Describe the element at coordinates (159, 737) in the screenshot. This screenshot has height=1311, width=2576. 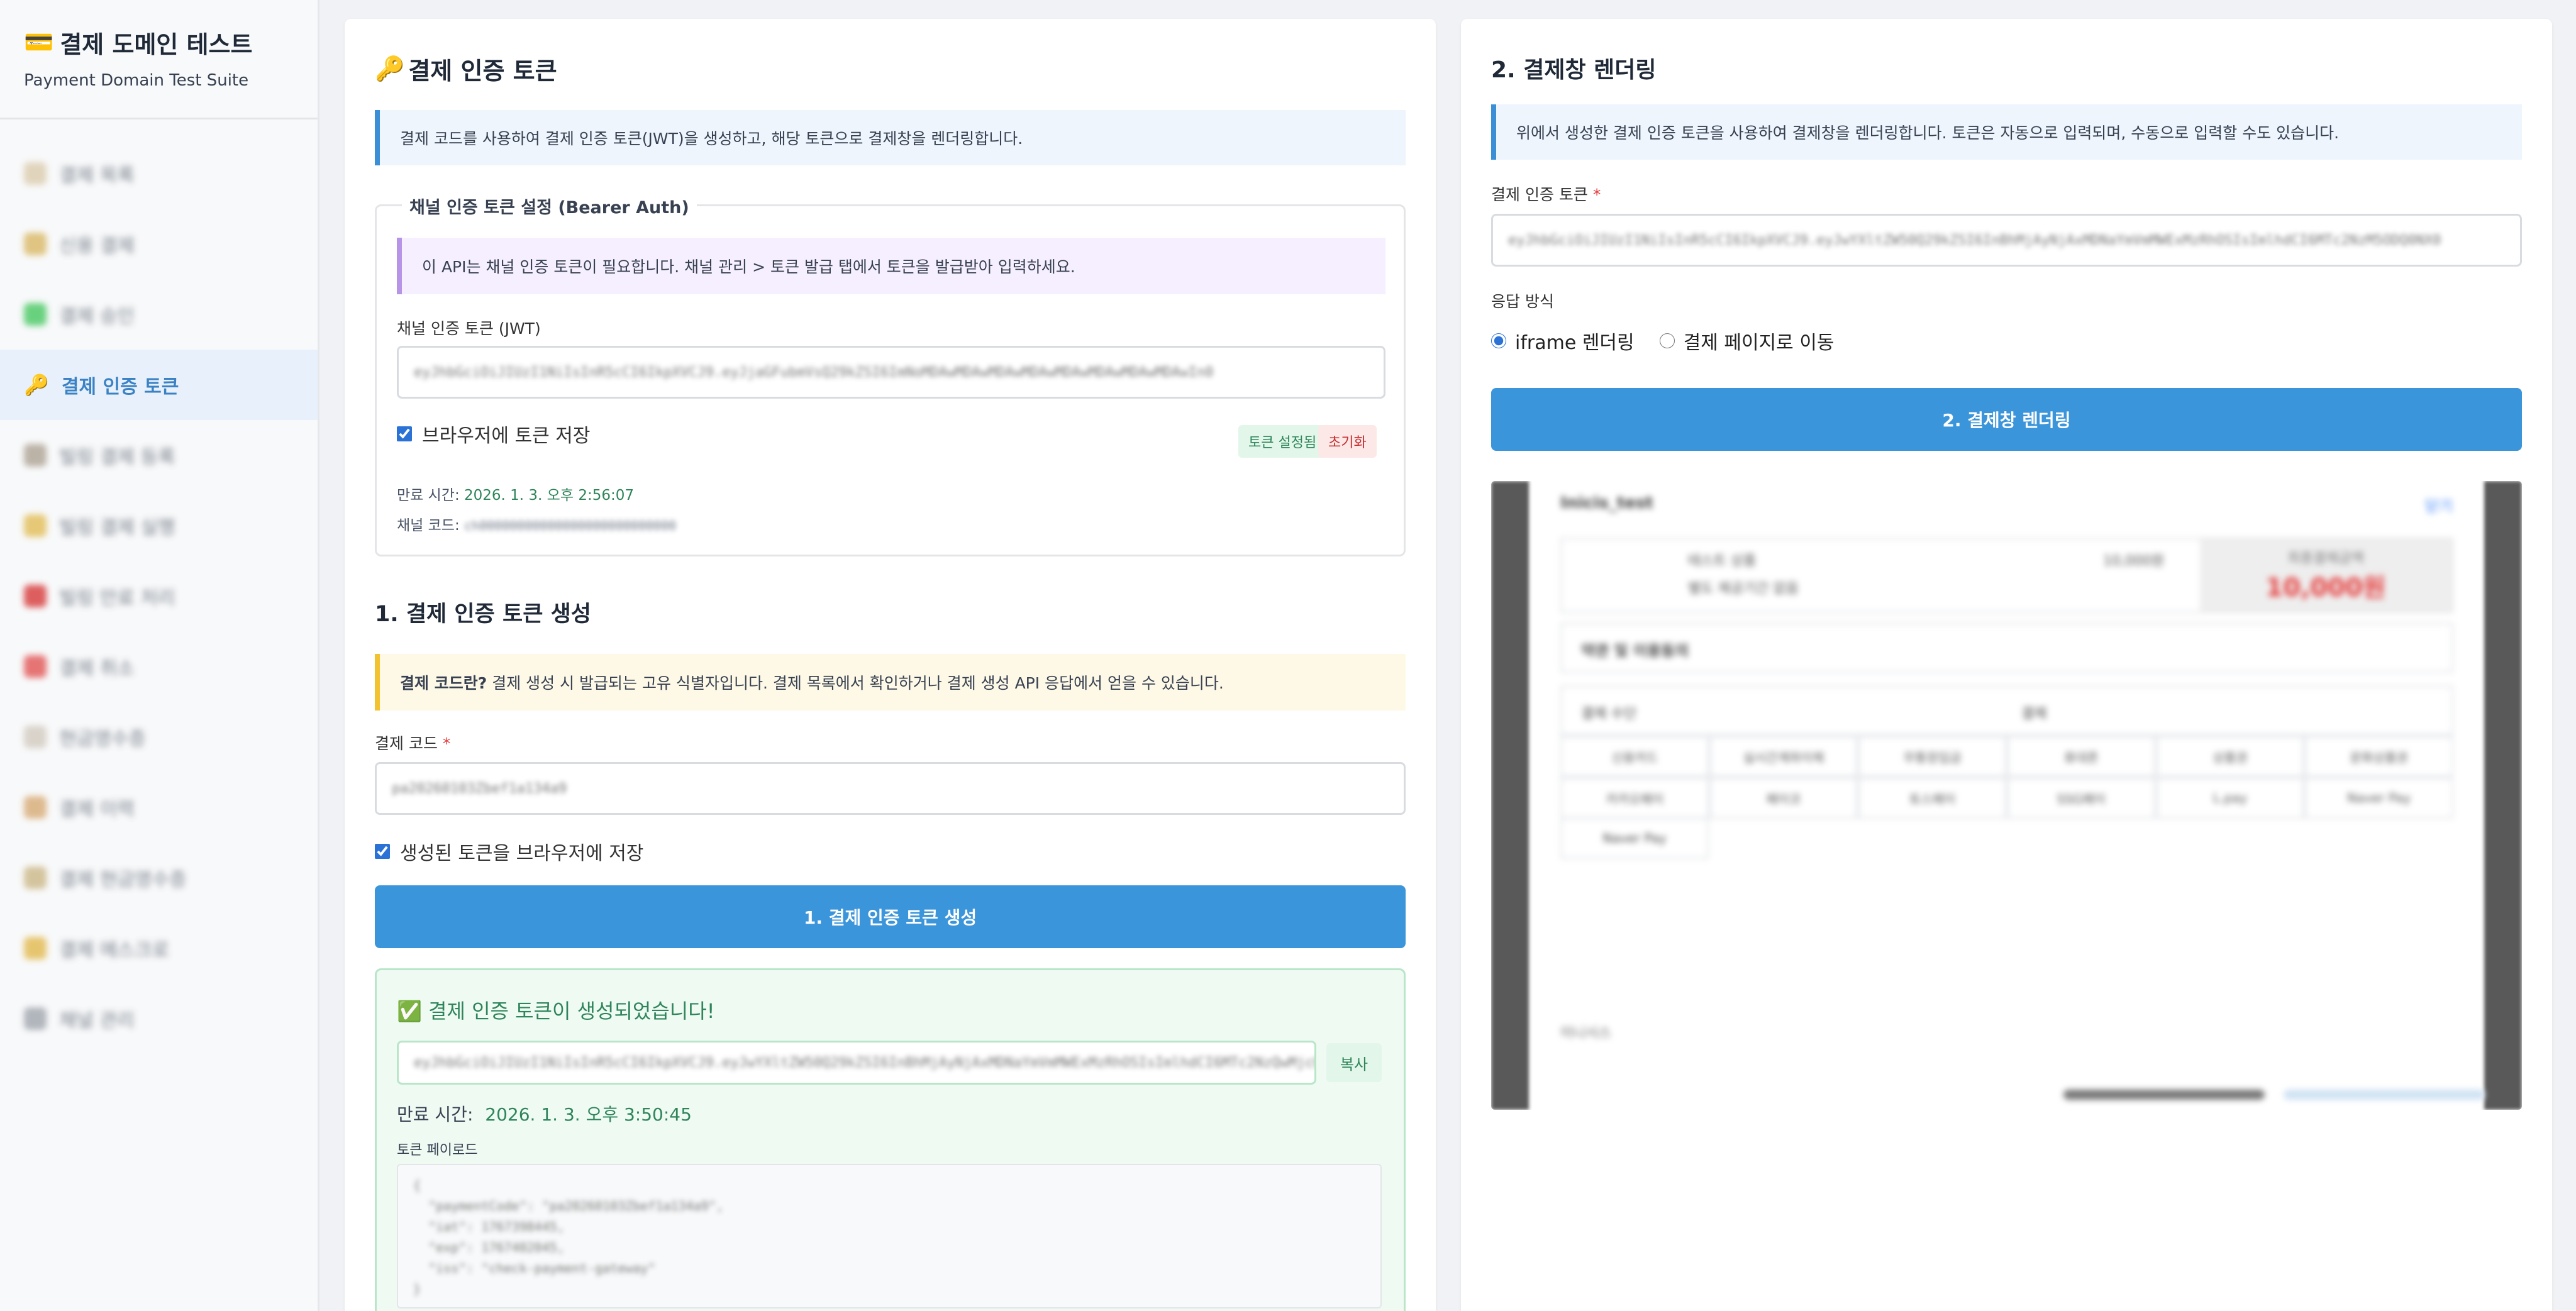
I see `sidebar-item-8: 현금영수증` at that location.